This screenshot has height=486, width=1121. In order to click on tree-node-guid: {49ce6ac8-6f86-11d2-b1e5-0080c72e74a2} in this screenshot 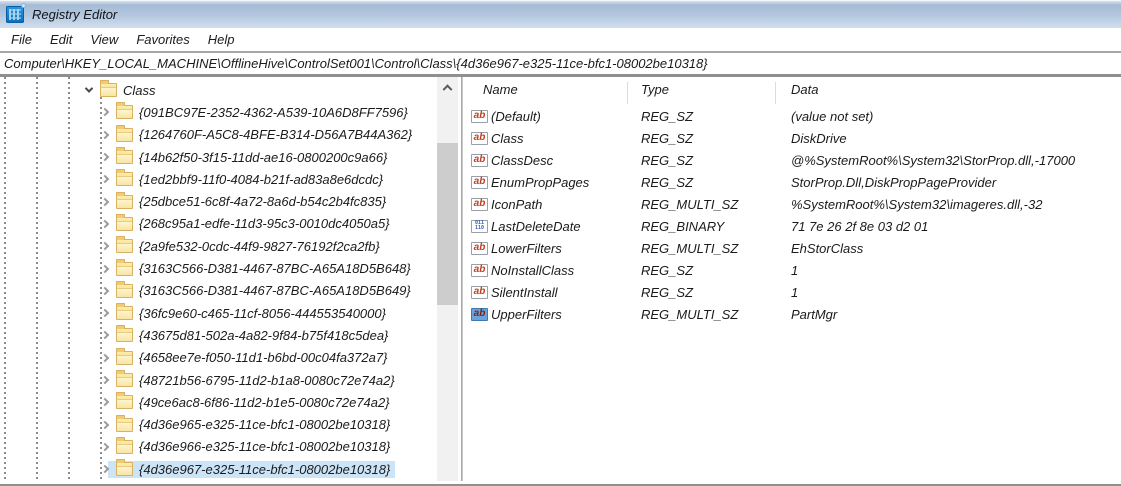, I will do `click(218, 402)`.